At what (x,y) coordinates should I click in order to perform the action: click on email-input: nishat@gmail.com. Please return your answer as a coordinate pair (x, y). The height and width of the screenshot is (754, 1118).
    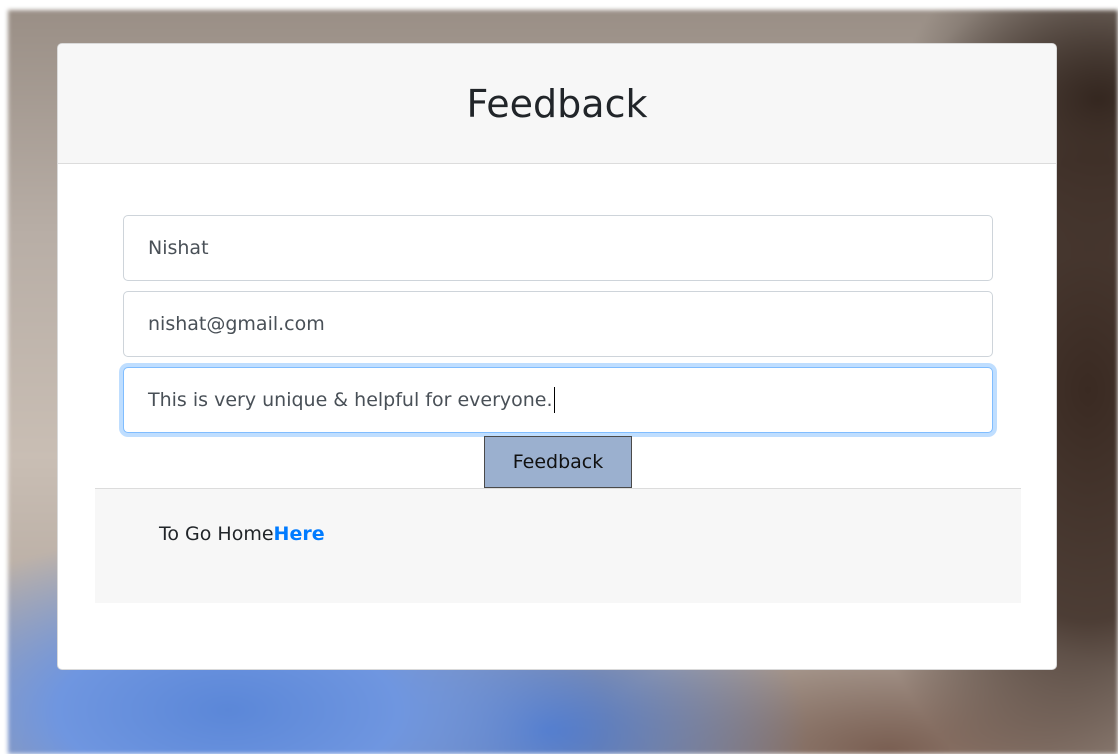
    Looking at the image, I should click on (558, 324).